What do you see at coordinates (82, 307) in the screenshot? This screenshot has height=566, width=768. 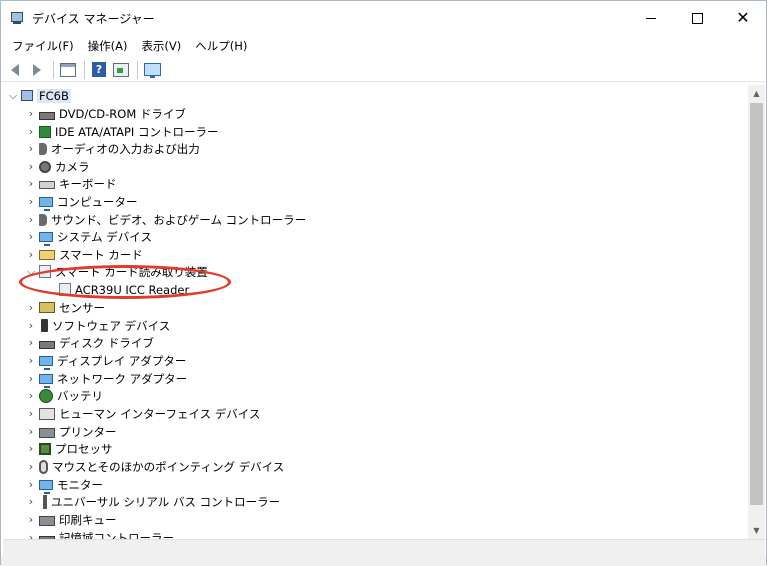 I see `tree-item-label: センサー` at bounding box center [82, 307].